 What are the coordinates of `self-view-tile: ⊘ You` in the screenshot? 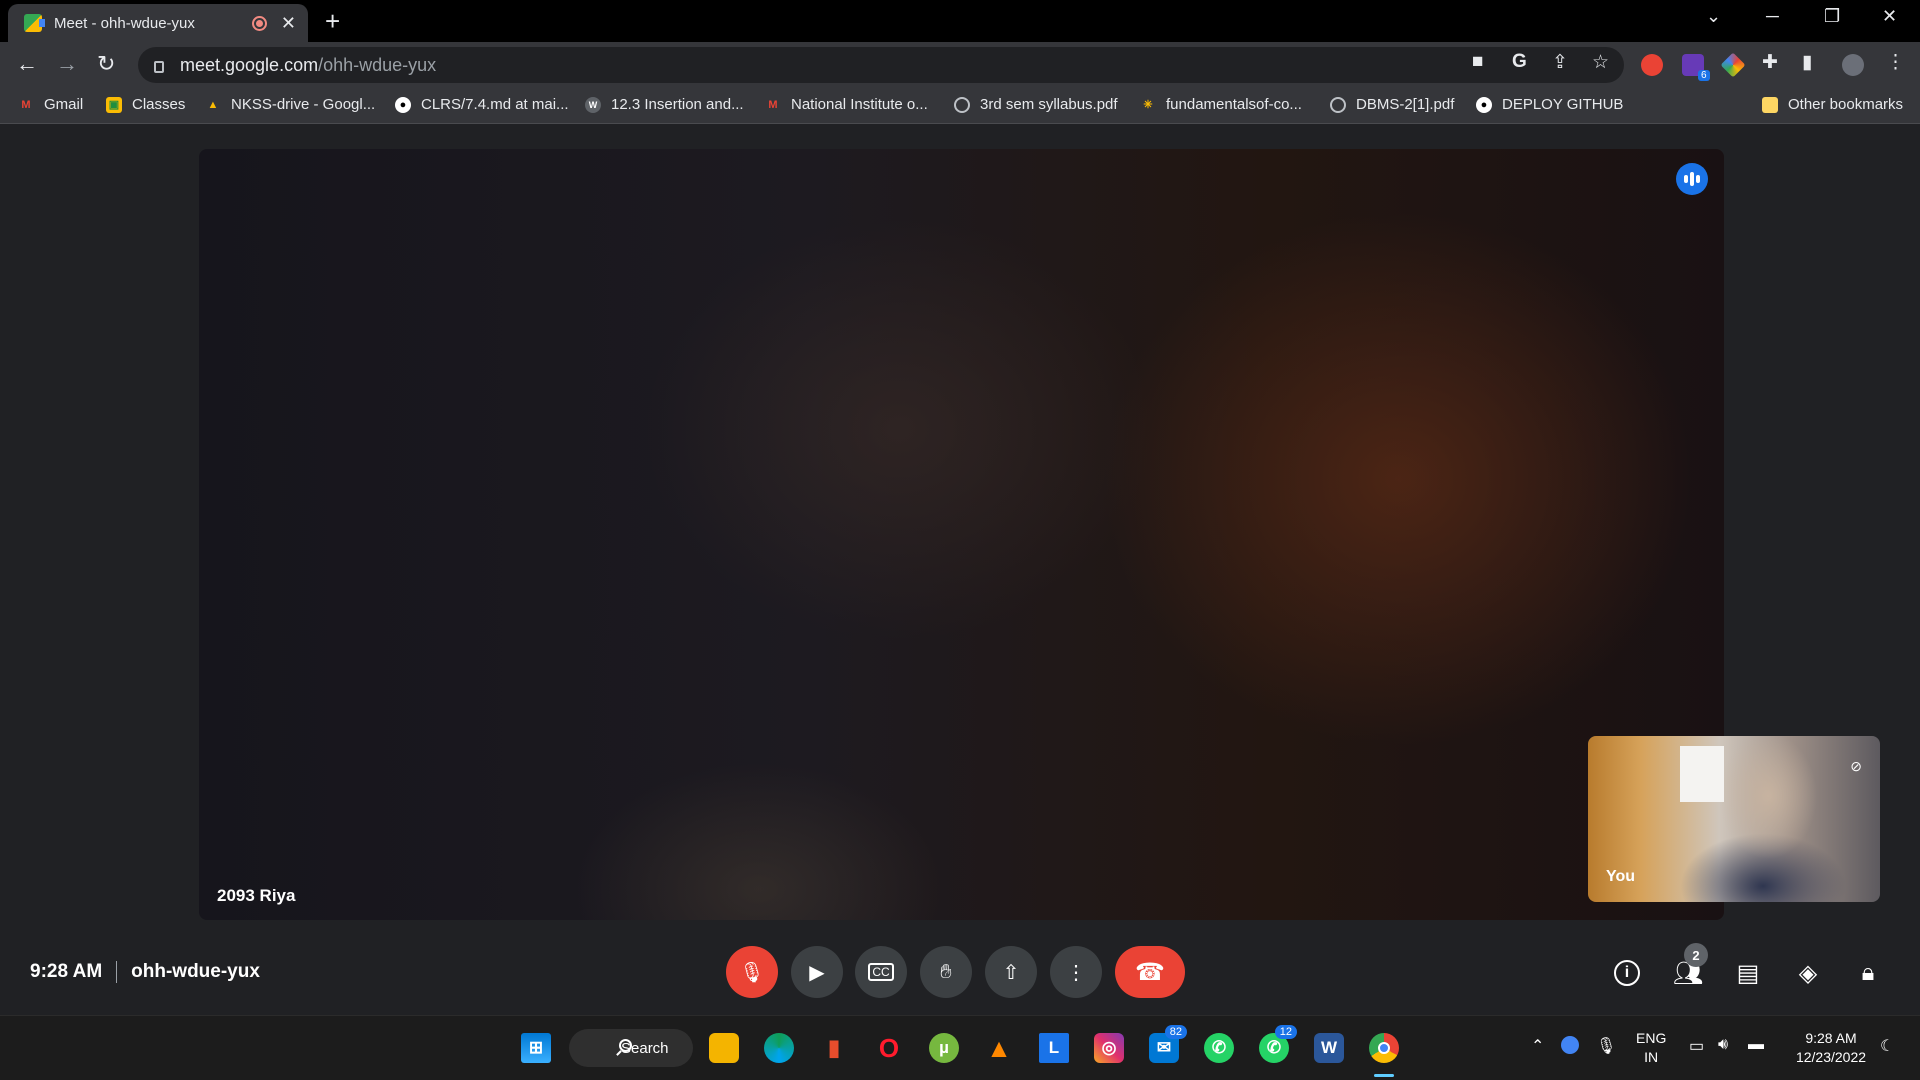 It's located at (1734, 819).